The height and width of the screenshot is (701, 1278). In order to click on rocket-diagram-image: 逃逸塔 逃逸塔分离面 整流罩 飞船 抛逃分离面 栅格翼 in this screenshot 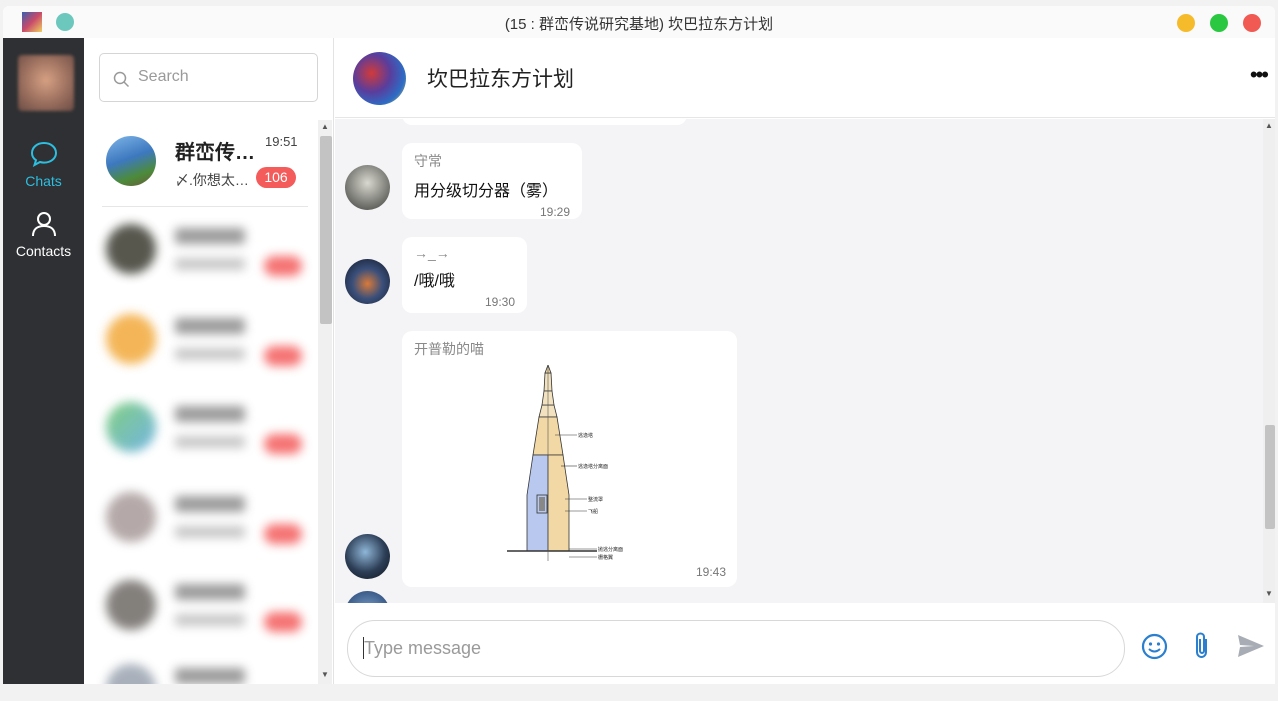, I will do `click(582, 463)`.